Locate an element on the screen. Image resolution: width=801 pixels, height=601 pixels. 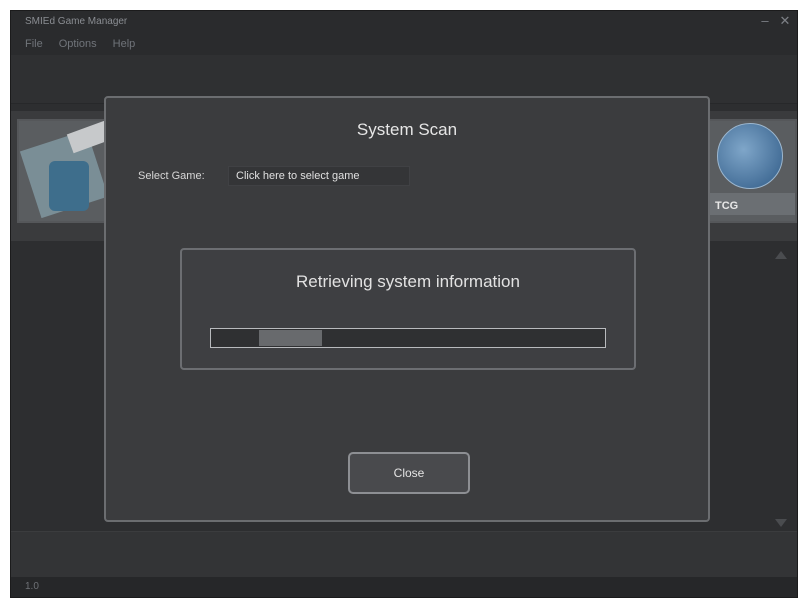
progress-bar is located at coordinates (408, 338).